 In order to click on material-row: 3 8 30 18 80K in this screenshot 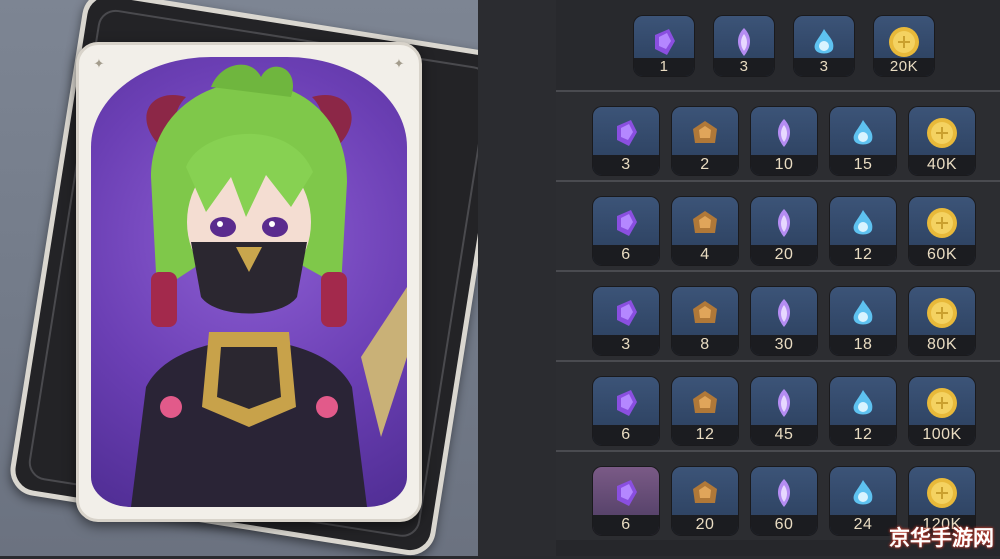, I will do `click(778, 315)`.